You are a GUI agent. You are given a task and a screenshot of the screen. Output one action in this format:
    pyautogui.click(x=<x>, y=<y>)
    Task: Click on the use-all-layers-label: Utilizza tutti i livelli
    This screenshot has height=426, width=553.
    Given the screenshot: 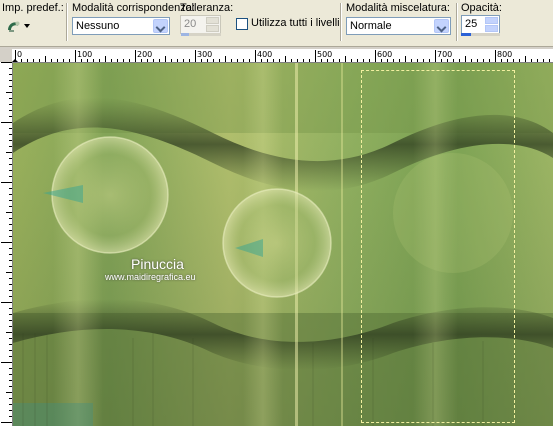 What is the action you would take?
    pyautogui.click(x=295, y=23)
    